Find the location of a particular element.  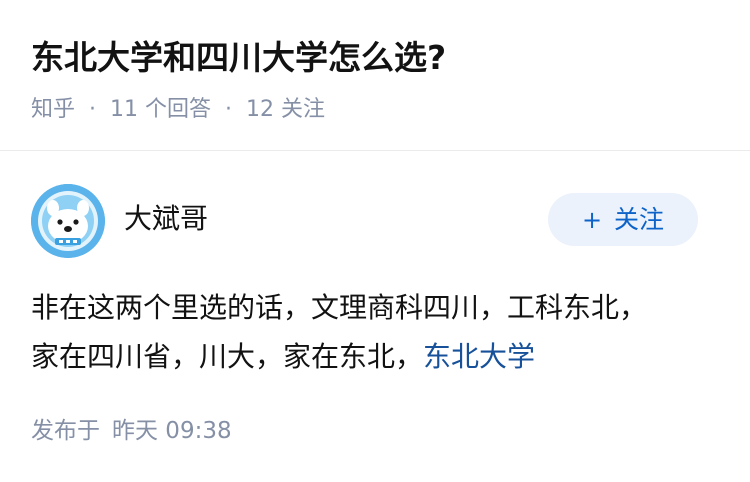

follow-button: + 关注 is located at coordinates (623, 219).